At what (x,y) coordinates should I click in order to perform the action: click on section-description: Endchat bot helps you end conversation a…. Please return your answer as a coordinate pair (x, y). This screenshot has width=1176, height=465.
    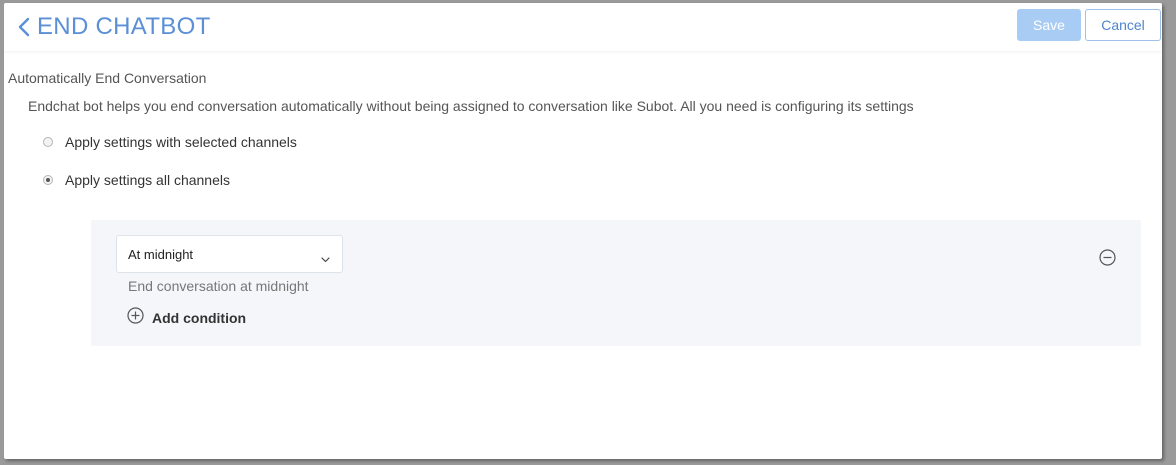
    Looking at the image, I should click on (471, 106).